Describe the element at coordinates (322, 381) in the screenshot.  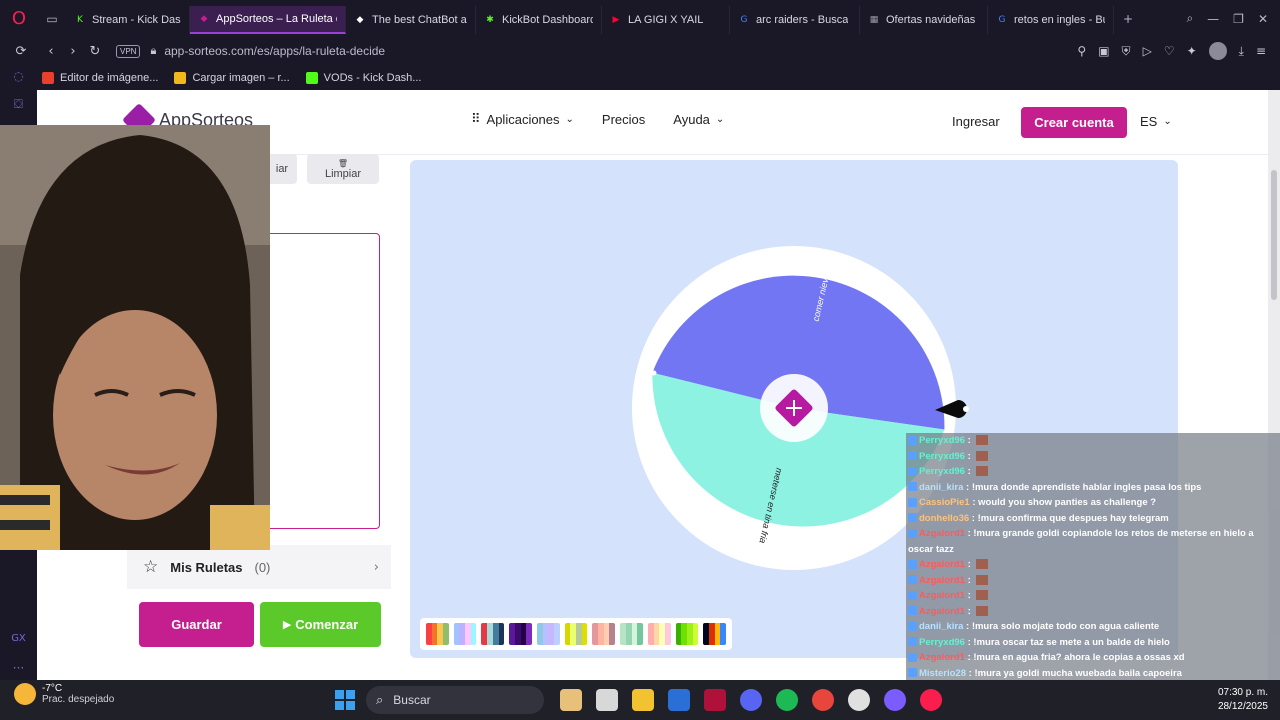
I see `options-textarea` at that location.